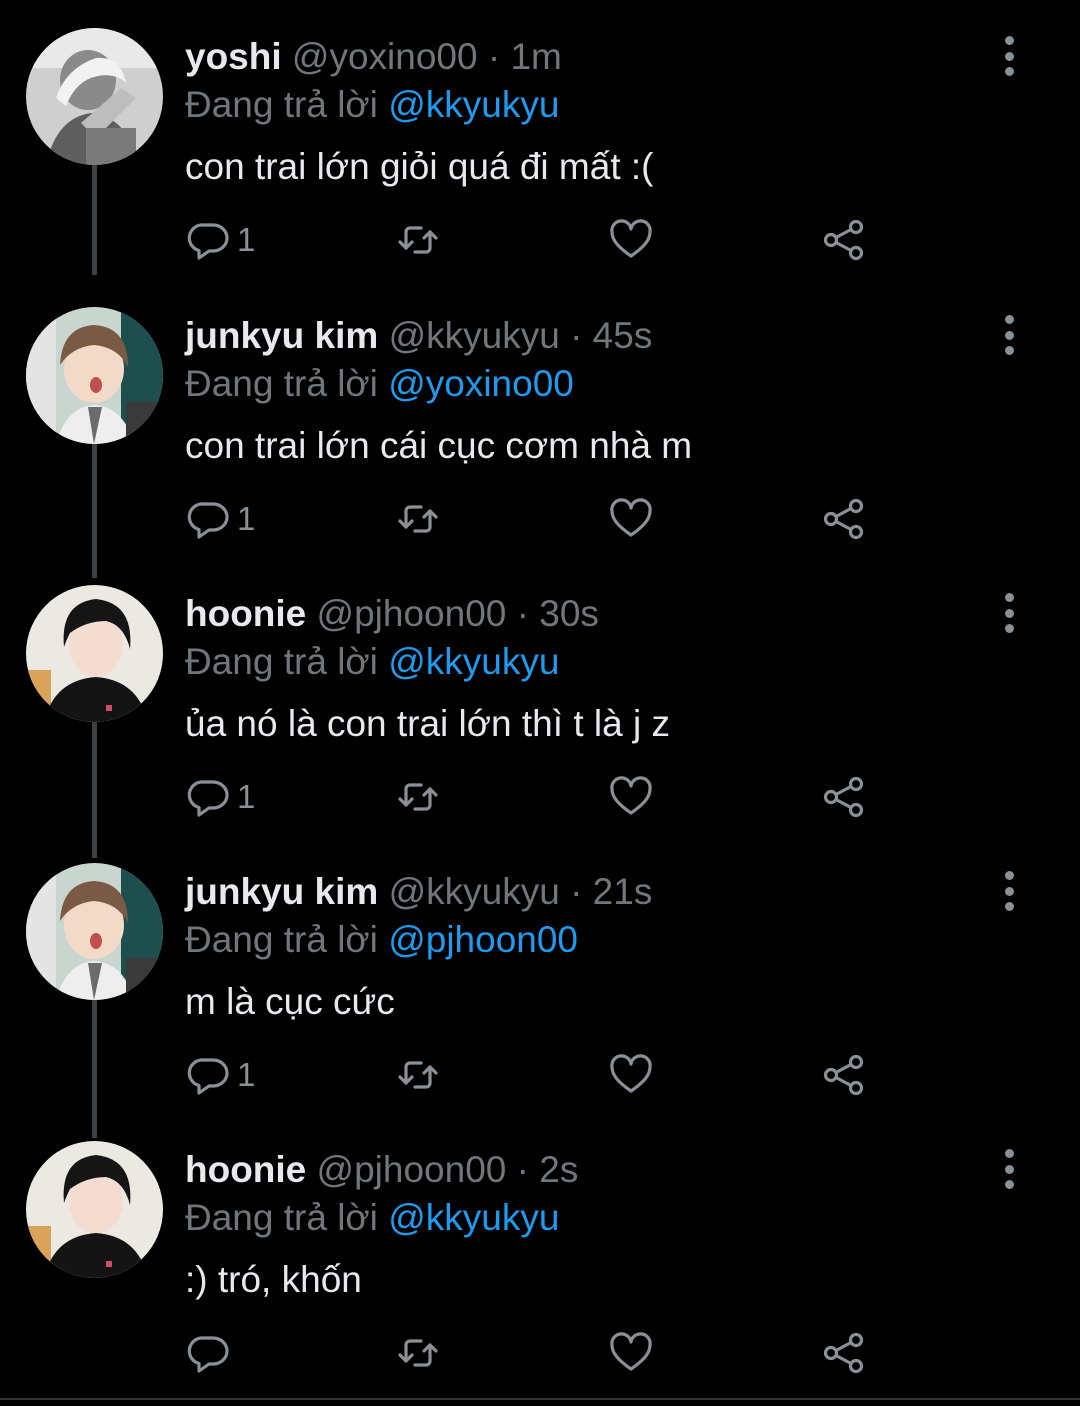 This screenshot has width=1080, height=1406. I want to click on reply-button, so click(211, 1353).